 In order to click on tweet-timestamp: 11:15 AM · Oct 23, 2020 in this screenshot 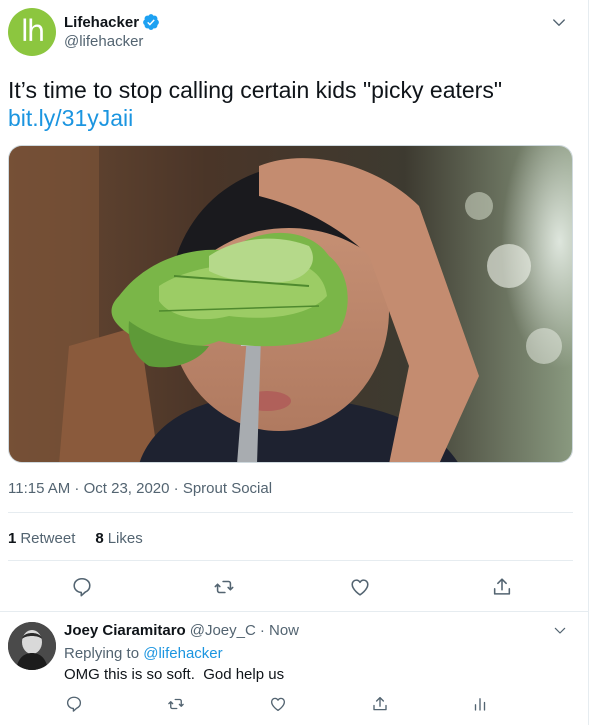, I will do `click(88, 488)`.